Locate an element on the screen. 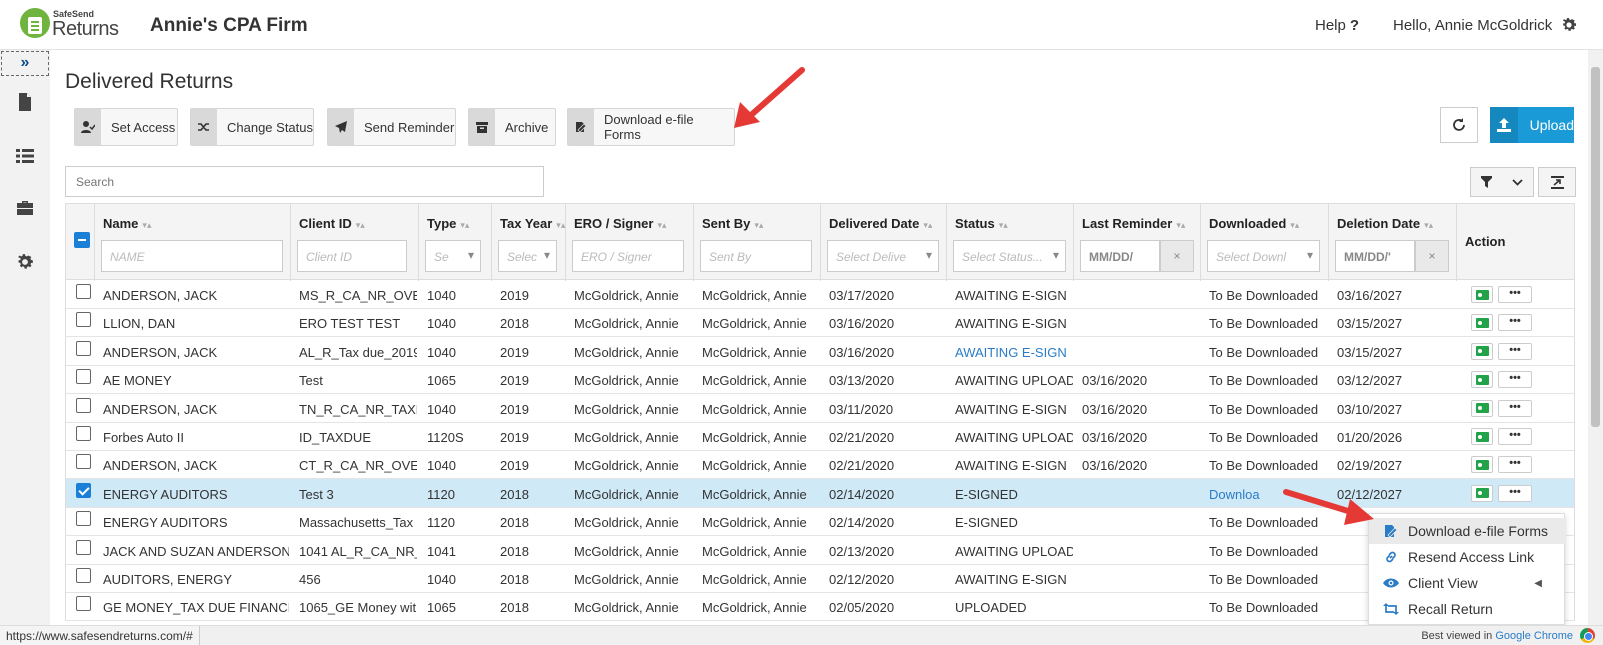 This screenshot has height=645, width=1603. search-input is located at coordinates (304, 181).